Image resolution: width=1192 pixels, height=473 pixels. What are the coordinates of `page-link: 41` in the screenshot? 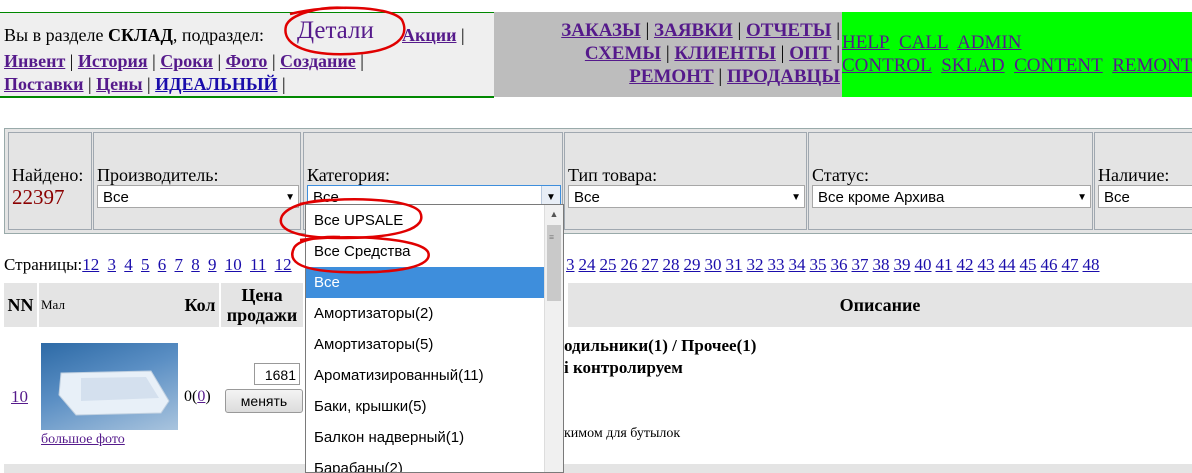 It's located at (944, 264).